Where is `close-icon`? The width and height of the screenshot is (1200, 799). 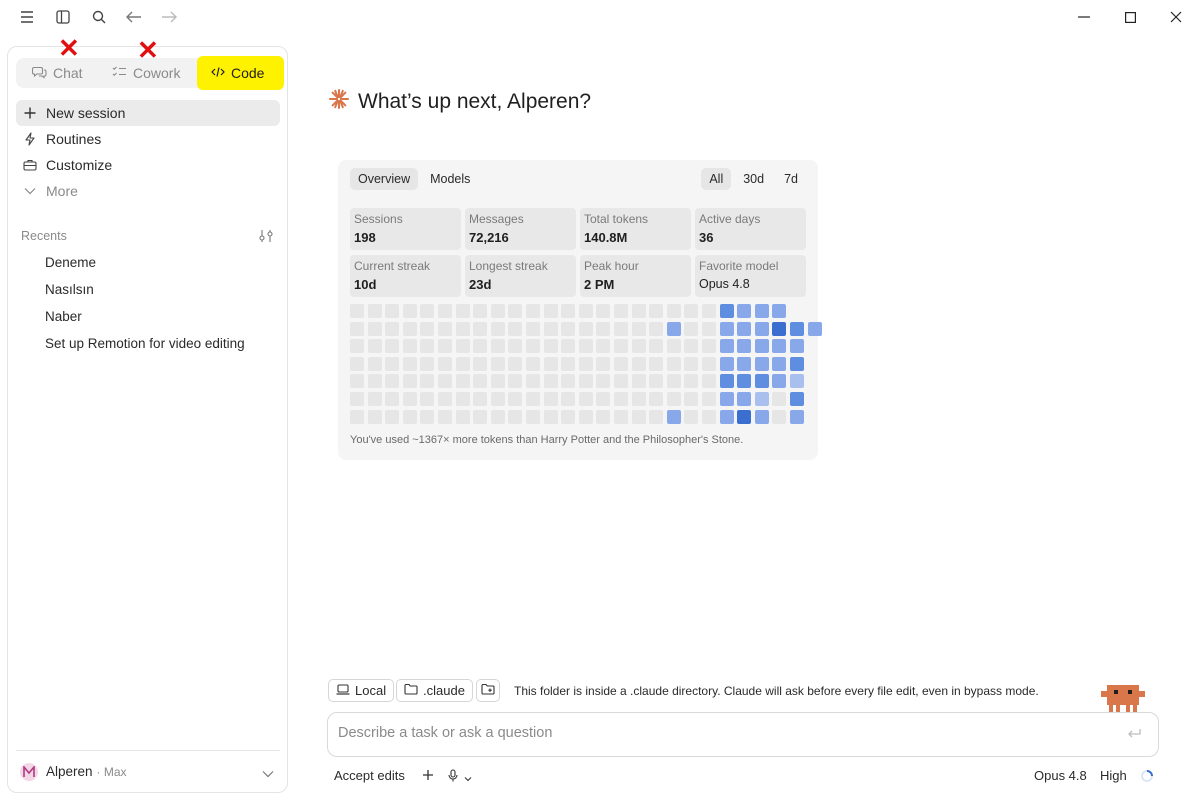
close-icon is located at coordinates (1176, 17).